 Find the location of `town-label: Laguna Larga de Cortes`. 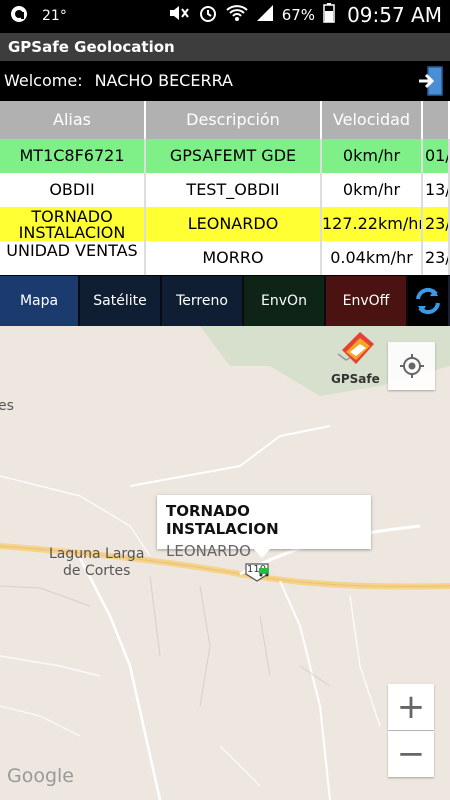

town-label: Laguna Larga de Cortes is located at coordinates (96, 563).